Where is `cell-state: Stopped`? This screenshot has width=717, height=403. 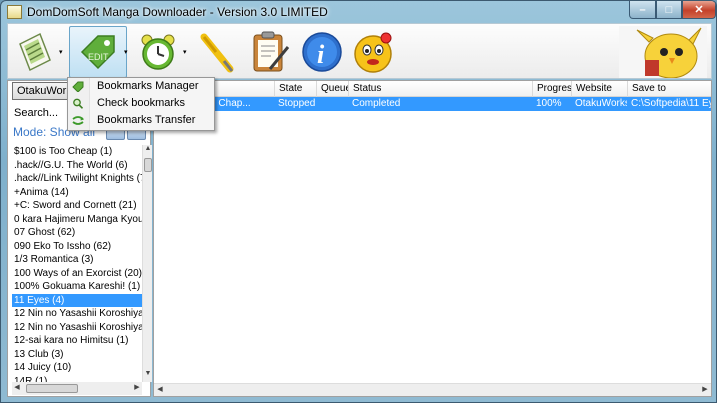
cell-state: Stopped is located at coordinates (297, 103).